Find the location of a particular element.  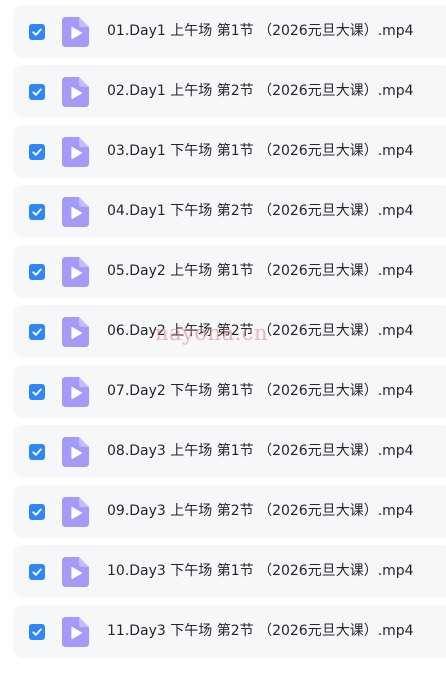

file-row: 01.Day1 上午场 第1节 （2026元旦大课）.mp4 is located at coordinates (229, 31).